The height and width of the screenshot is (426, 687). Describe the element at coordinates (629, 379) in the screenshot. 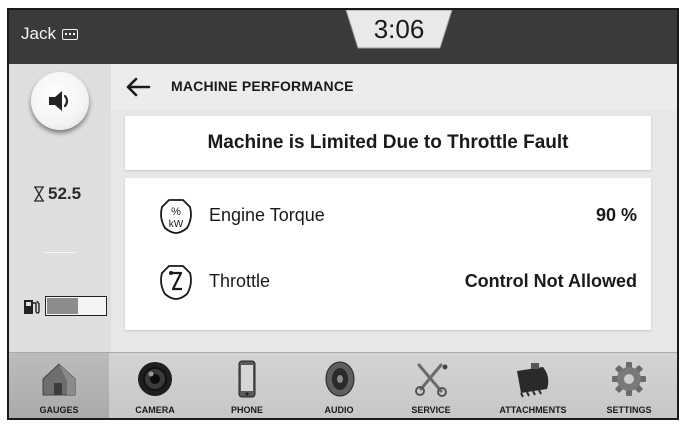

I see `gear-icon` at that location.